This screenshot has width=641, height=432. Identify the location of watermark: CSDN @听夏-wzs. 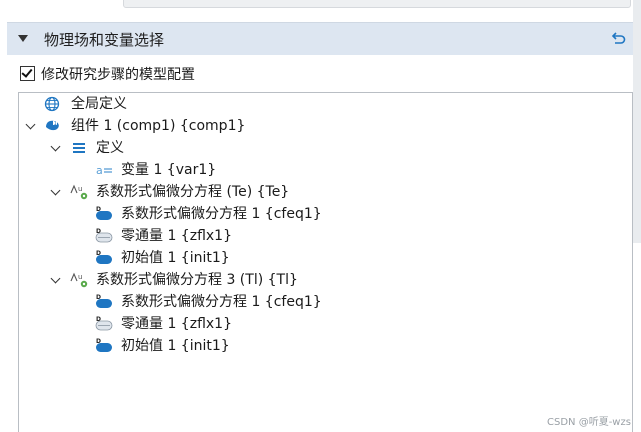
(589, 422).